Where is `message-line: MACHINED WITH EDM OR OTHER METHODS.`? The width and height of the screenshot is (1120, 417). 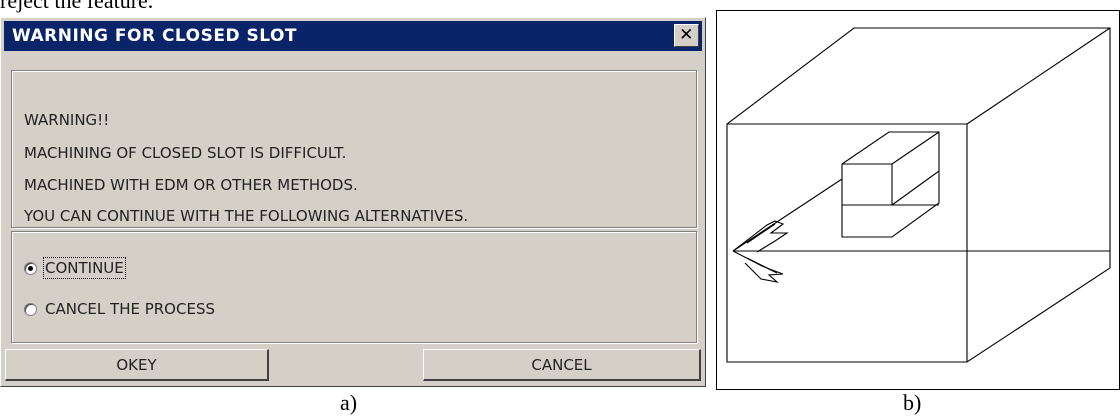
message-line: MACHINED WITH EDM OR OTHER METHODS. is located at coordinates (191, 185).